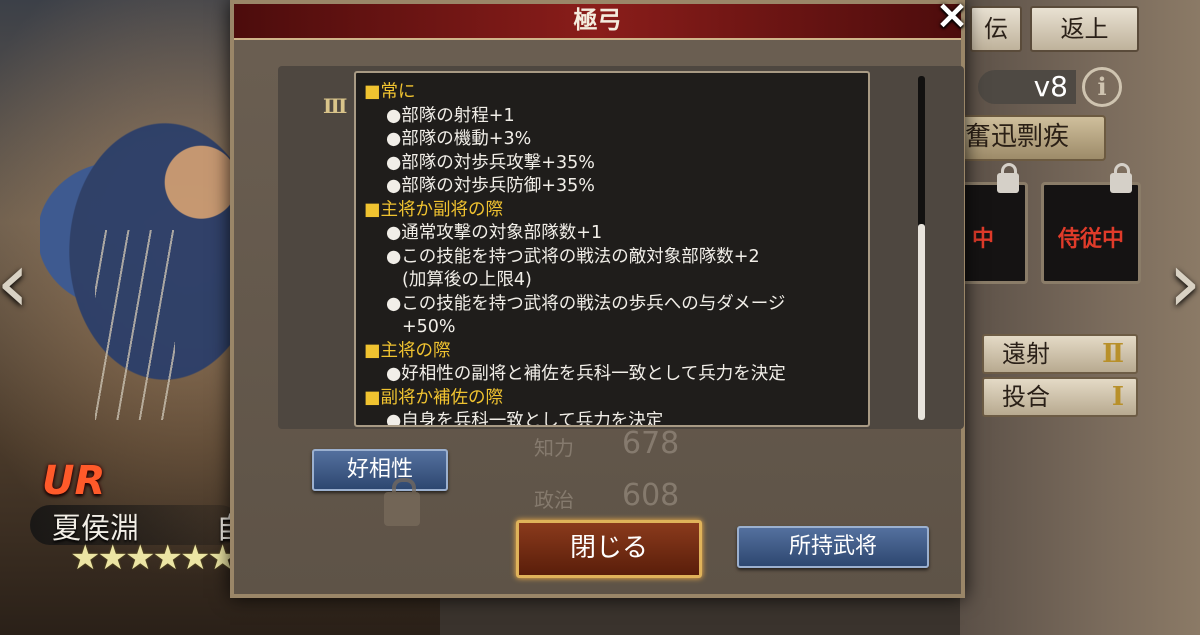  Describe the element at coordinates (467, 280) in the screenshot. I see `effect-line: (加算後の上限4)` at that location.